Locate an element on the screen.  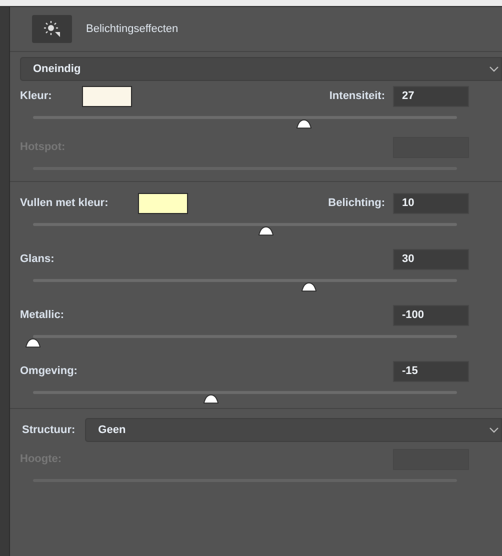
light-type-dropdown: Oneindig is located at coordinates (261, 69).